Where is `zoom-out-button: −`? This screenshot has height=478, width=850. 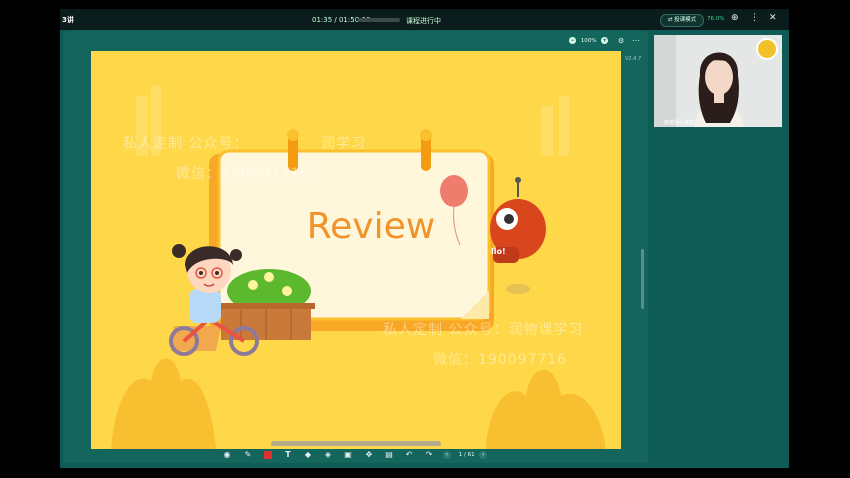
zoom-out-button: − is located at coordinates (572, 40).